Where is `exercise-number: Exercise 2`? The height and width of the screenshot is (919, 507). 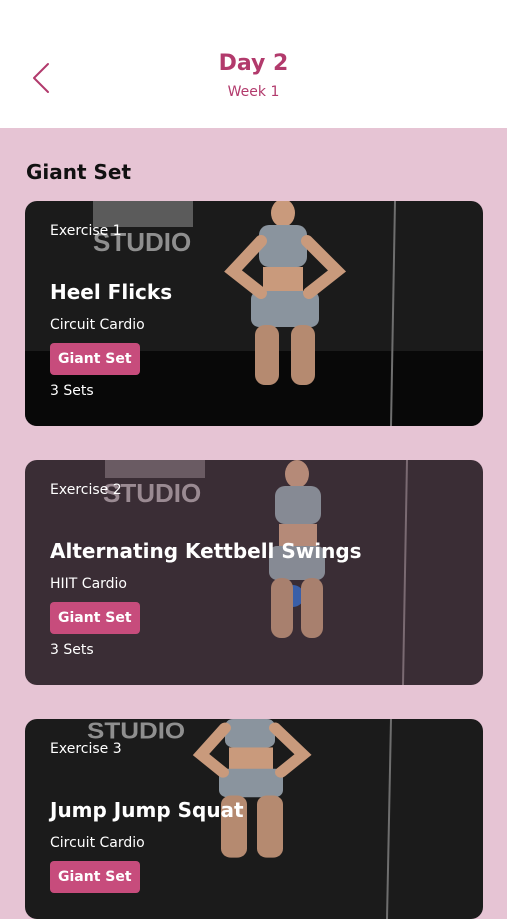 exercise-number: Exercise 2 is located at coordinates (86, 490).